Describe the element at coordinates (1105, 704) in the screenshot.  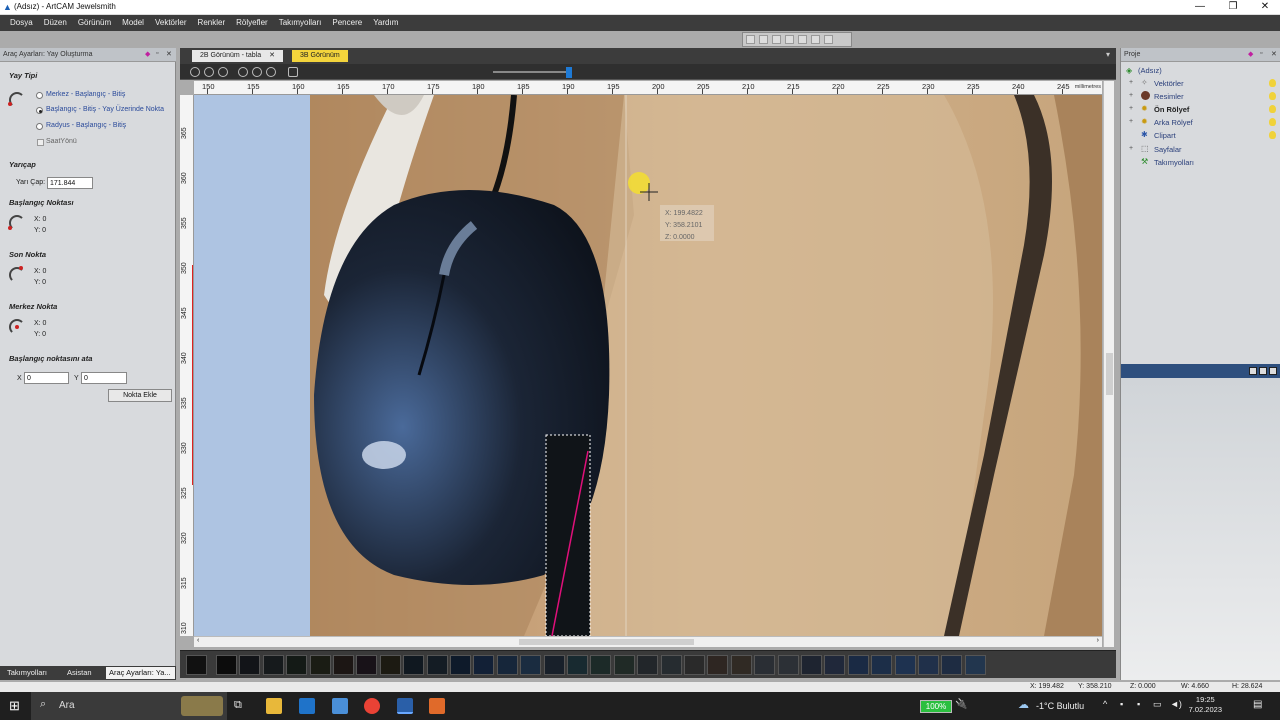
I see `chevron-up-icon: ^` at that location.